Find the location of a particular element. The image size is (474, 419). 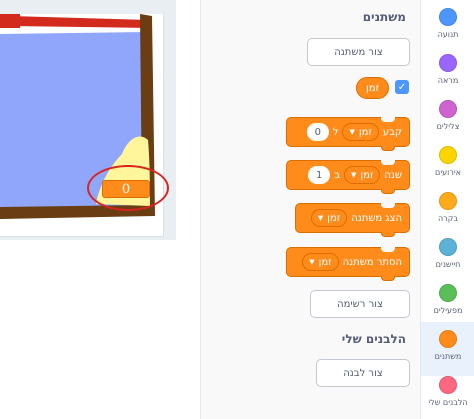

block-label: שנה is located at coordinates (393, 175).